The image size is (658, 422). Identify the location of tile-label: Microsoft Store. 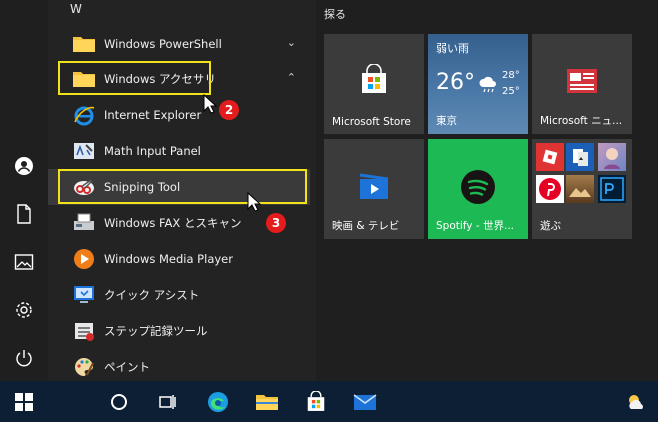
(371, 122).